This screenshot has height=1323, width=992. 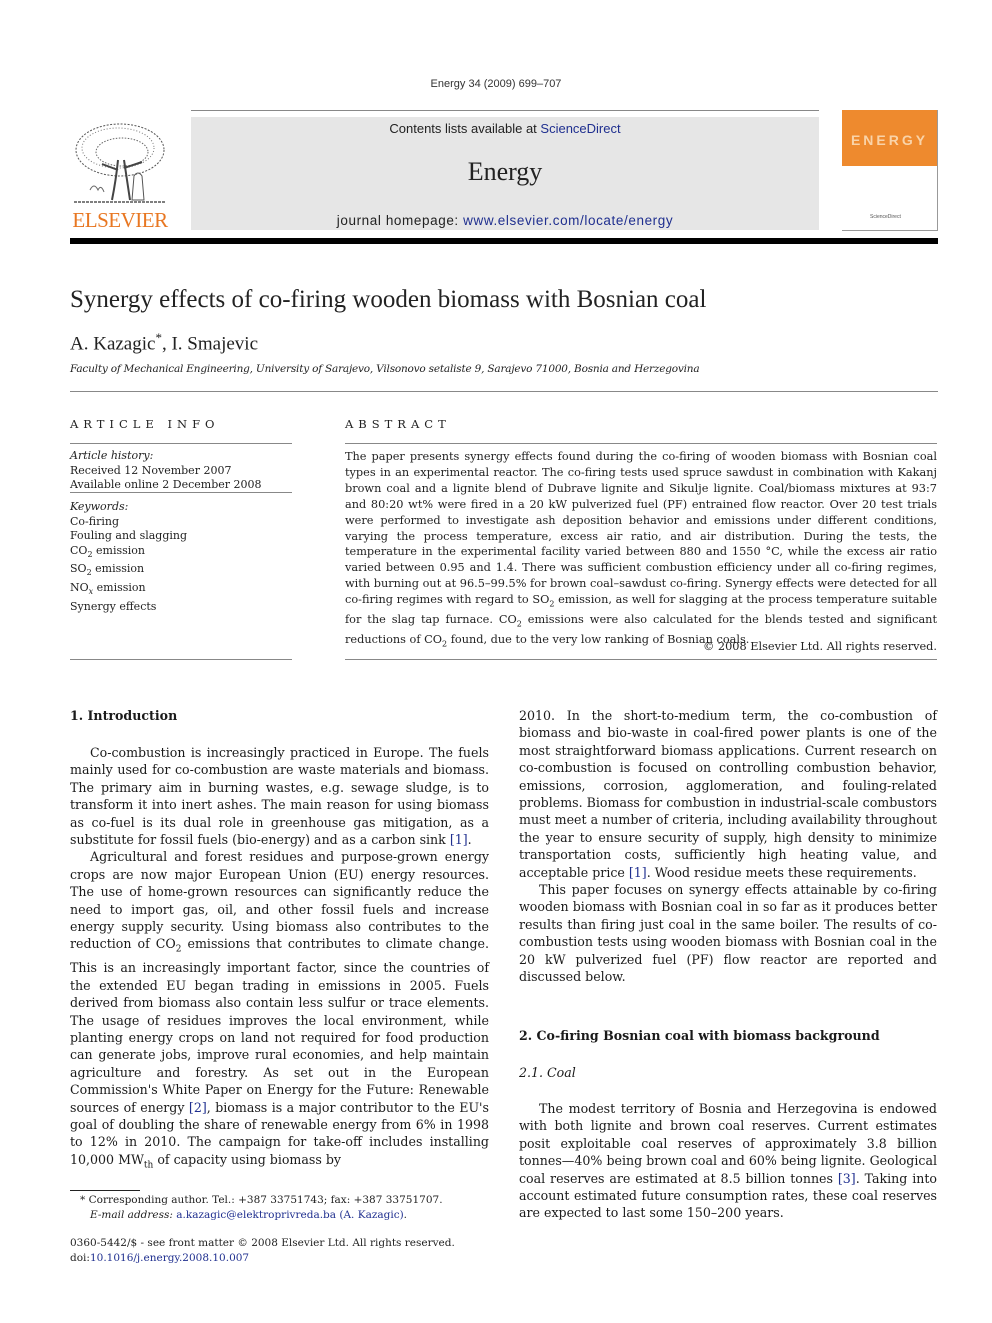 What do you see at coordinates (198, 1107) in the screenshot?
I see `reference-link: [2]` at bounding box center [198, 1107].